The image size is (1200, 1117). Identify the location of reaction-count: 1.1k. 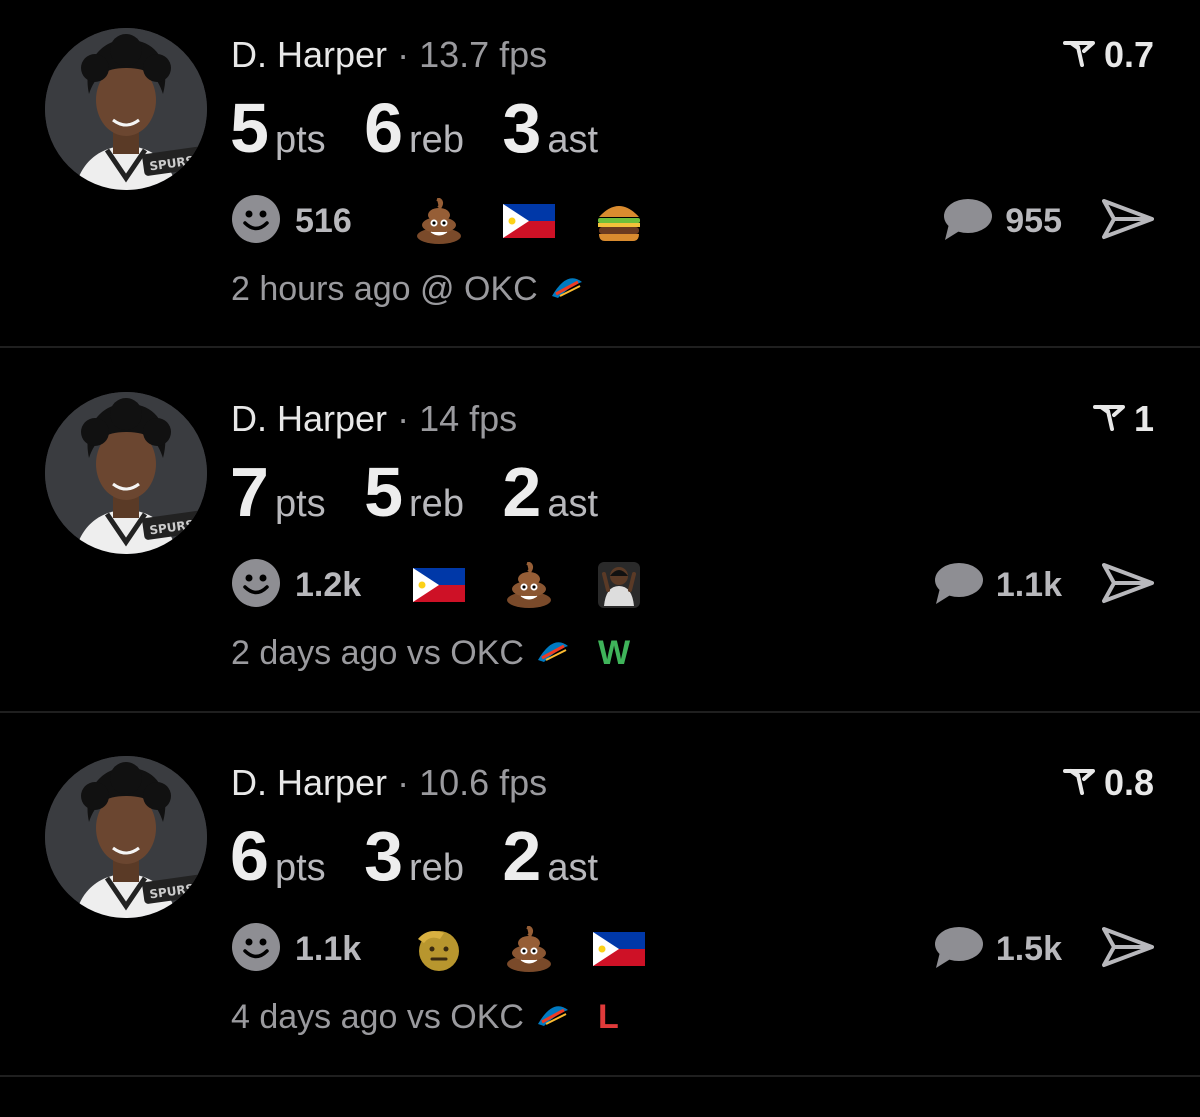
(335, 949).